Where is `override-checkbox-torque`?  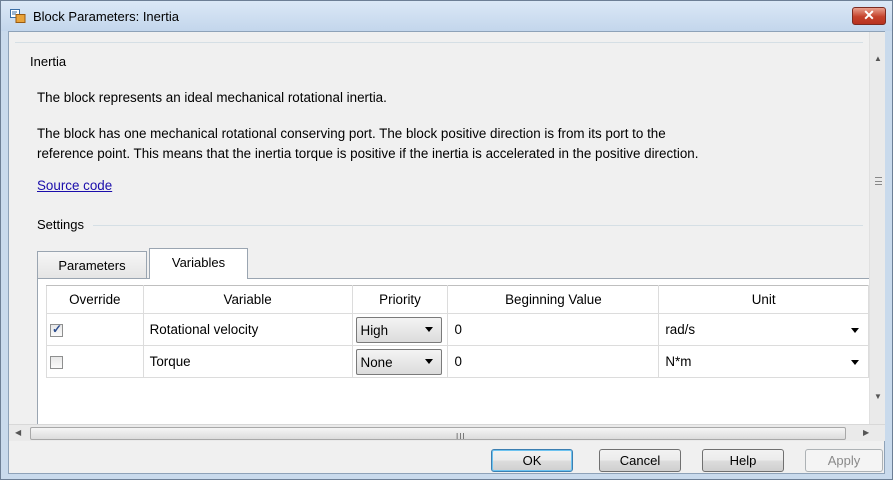
override-checkbox-torque is located at coordinates (56, 362).